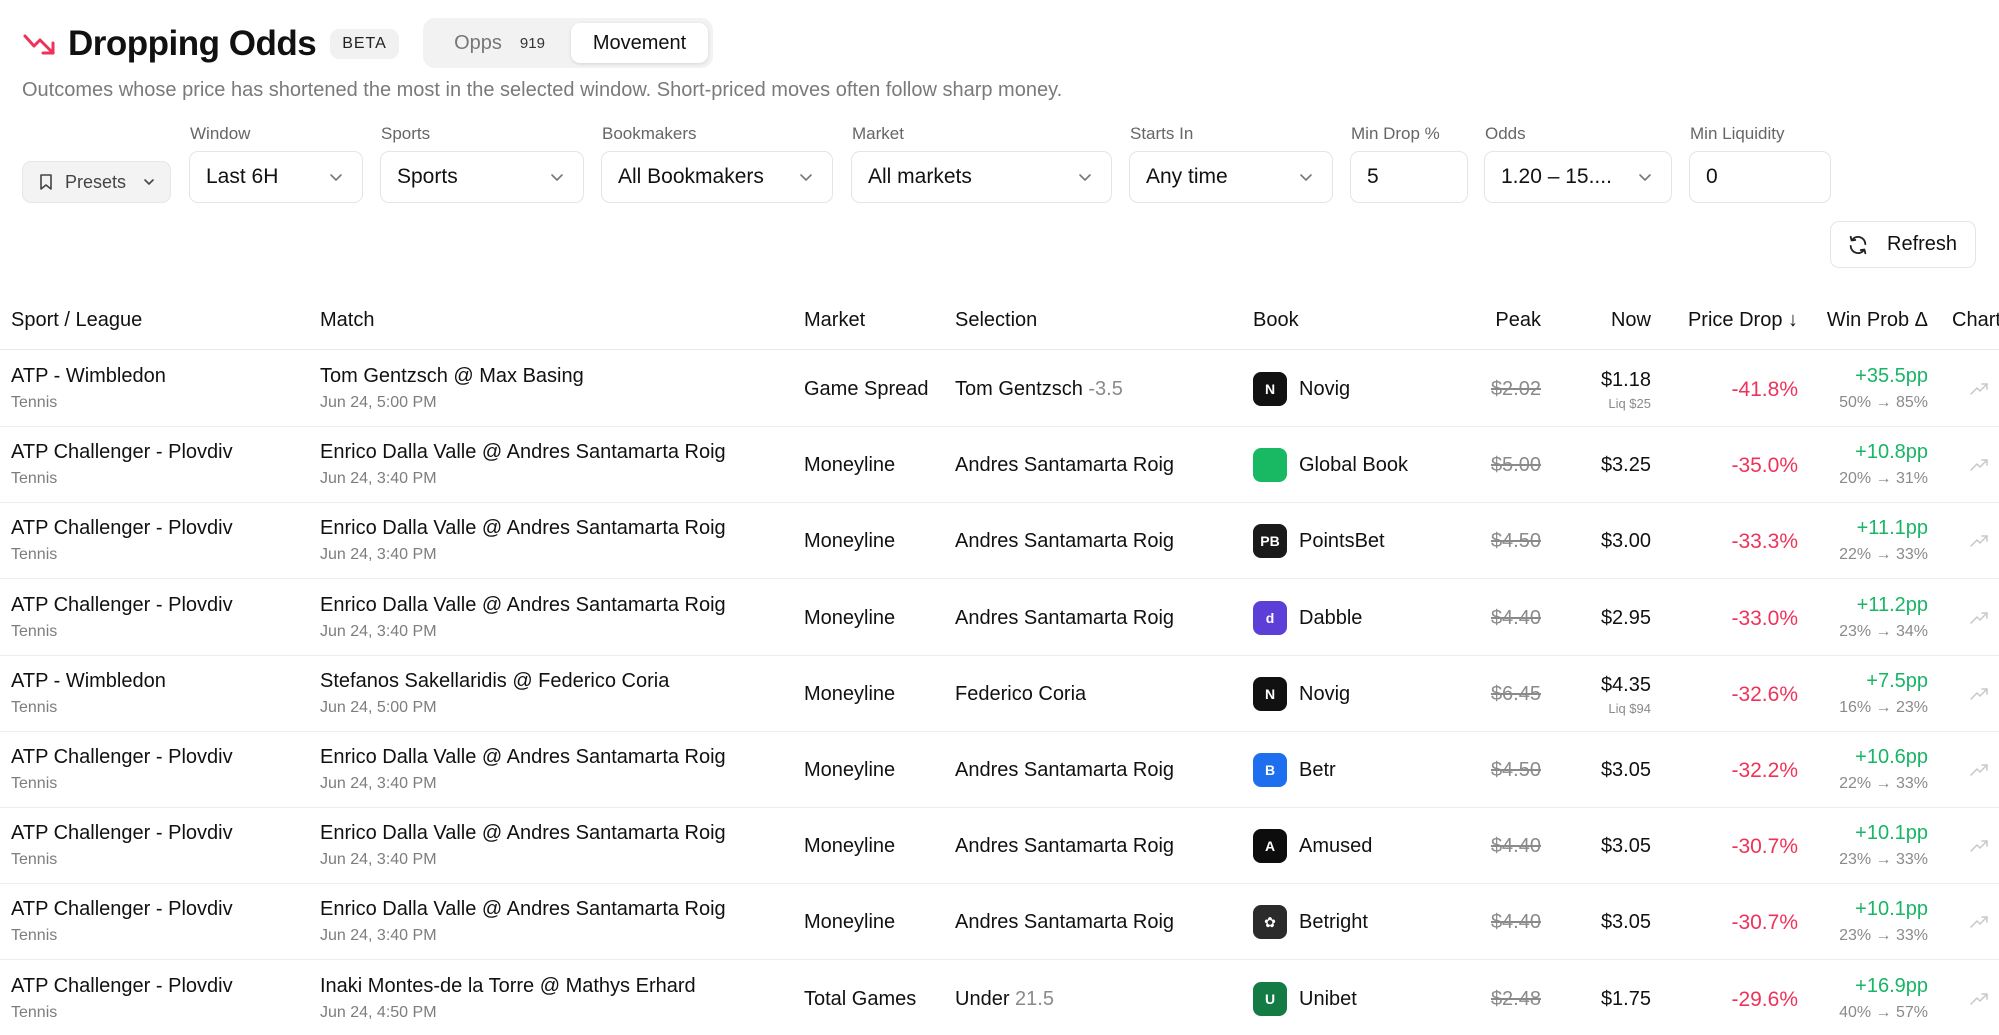 The width and height of the screenshot is (1999, 1035). What do you see at coordinates (482, 177) in the screenshot?
I see `sports-select: Sports` at bounding box center [482, 177].